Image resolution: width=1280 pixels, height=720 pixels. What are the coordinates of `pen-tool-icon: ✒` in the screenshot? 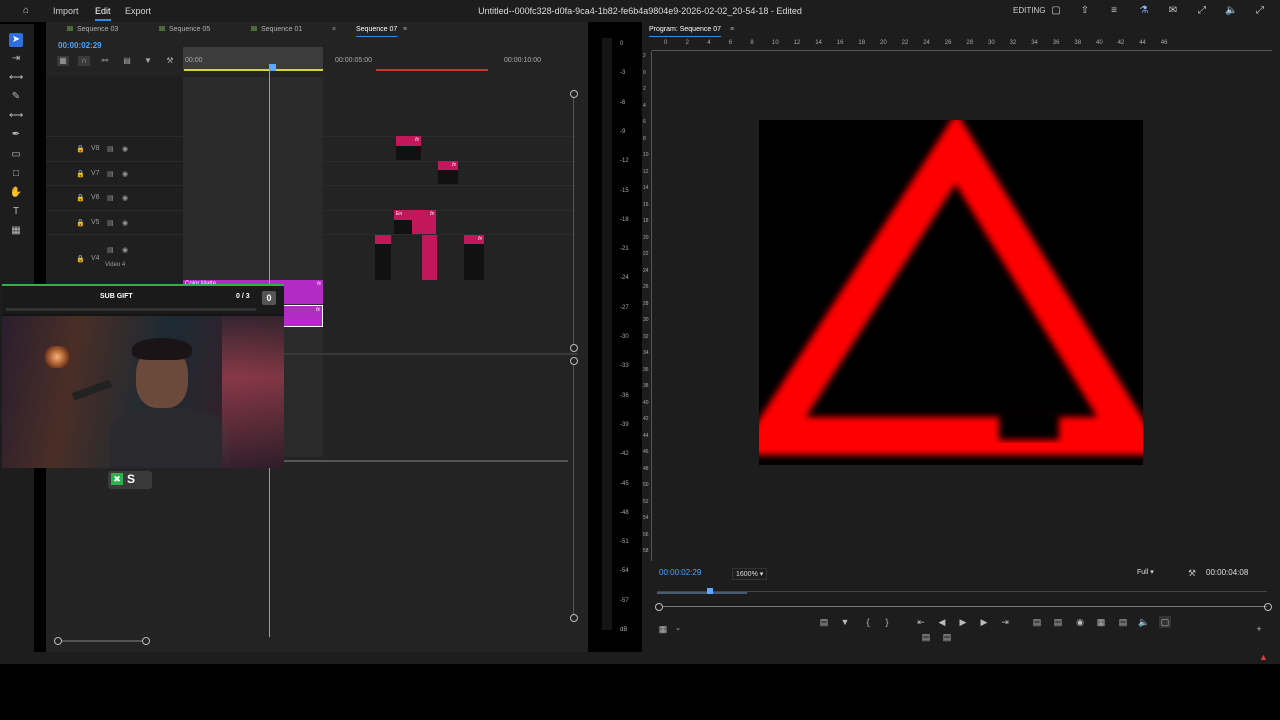 It's located at (16, 135).